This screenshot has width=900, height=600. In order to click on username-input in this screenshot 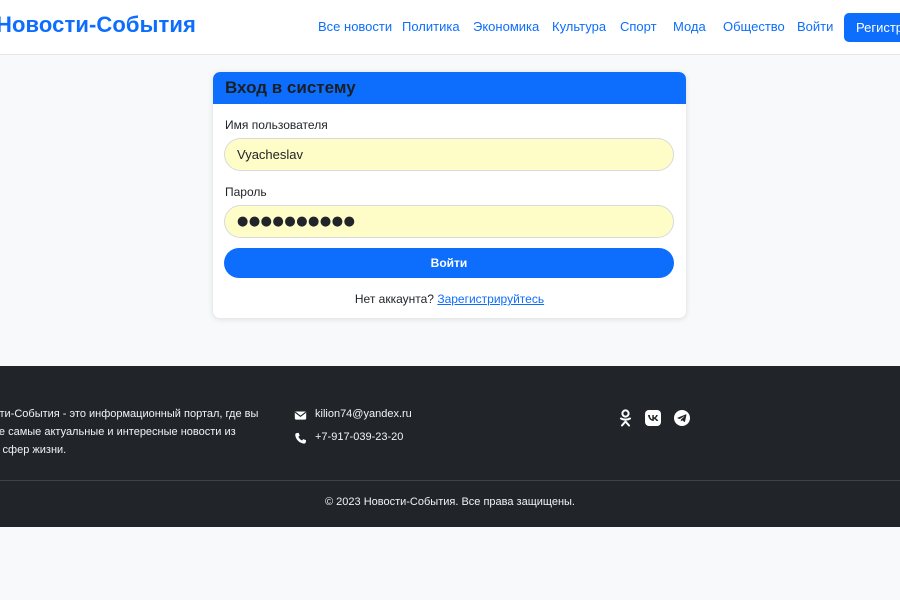, I will do `click(449, 154)`.